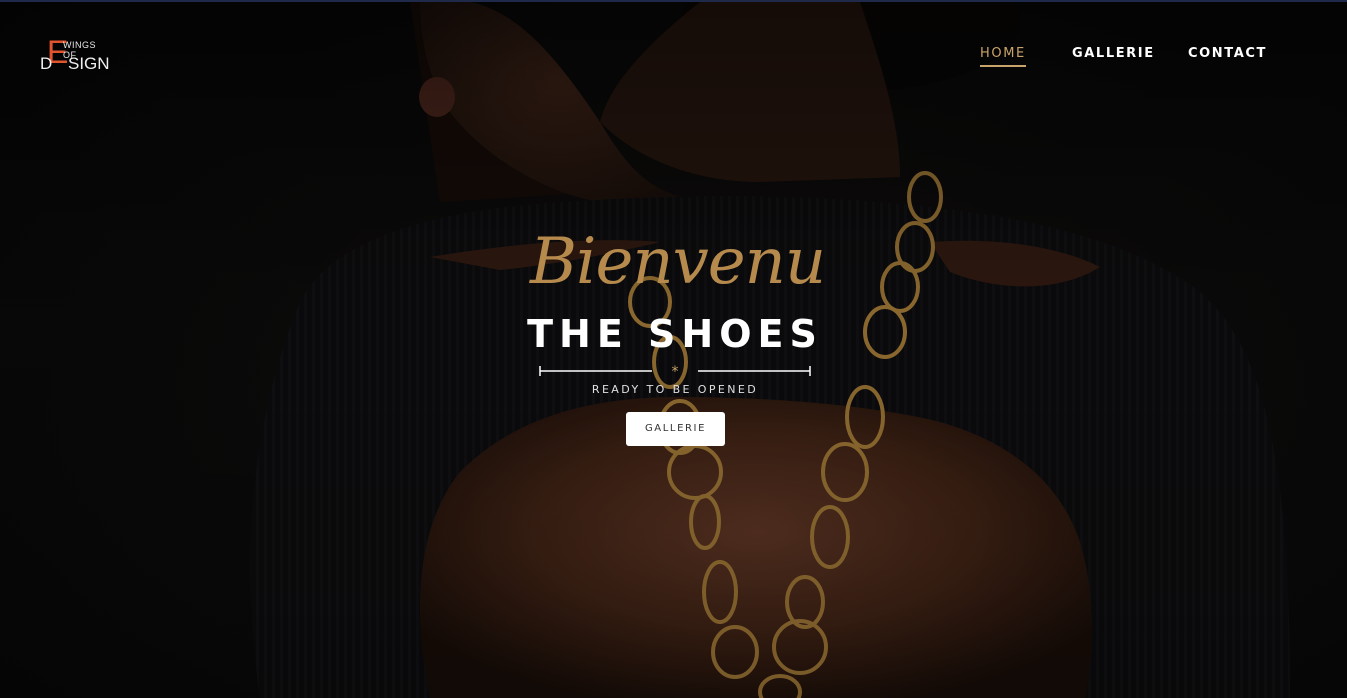 Image resolution: width=1347 pixels, height=698 pixels. I want to click on hero-script-heading: Bienvenu, so click(678, 262).